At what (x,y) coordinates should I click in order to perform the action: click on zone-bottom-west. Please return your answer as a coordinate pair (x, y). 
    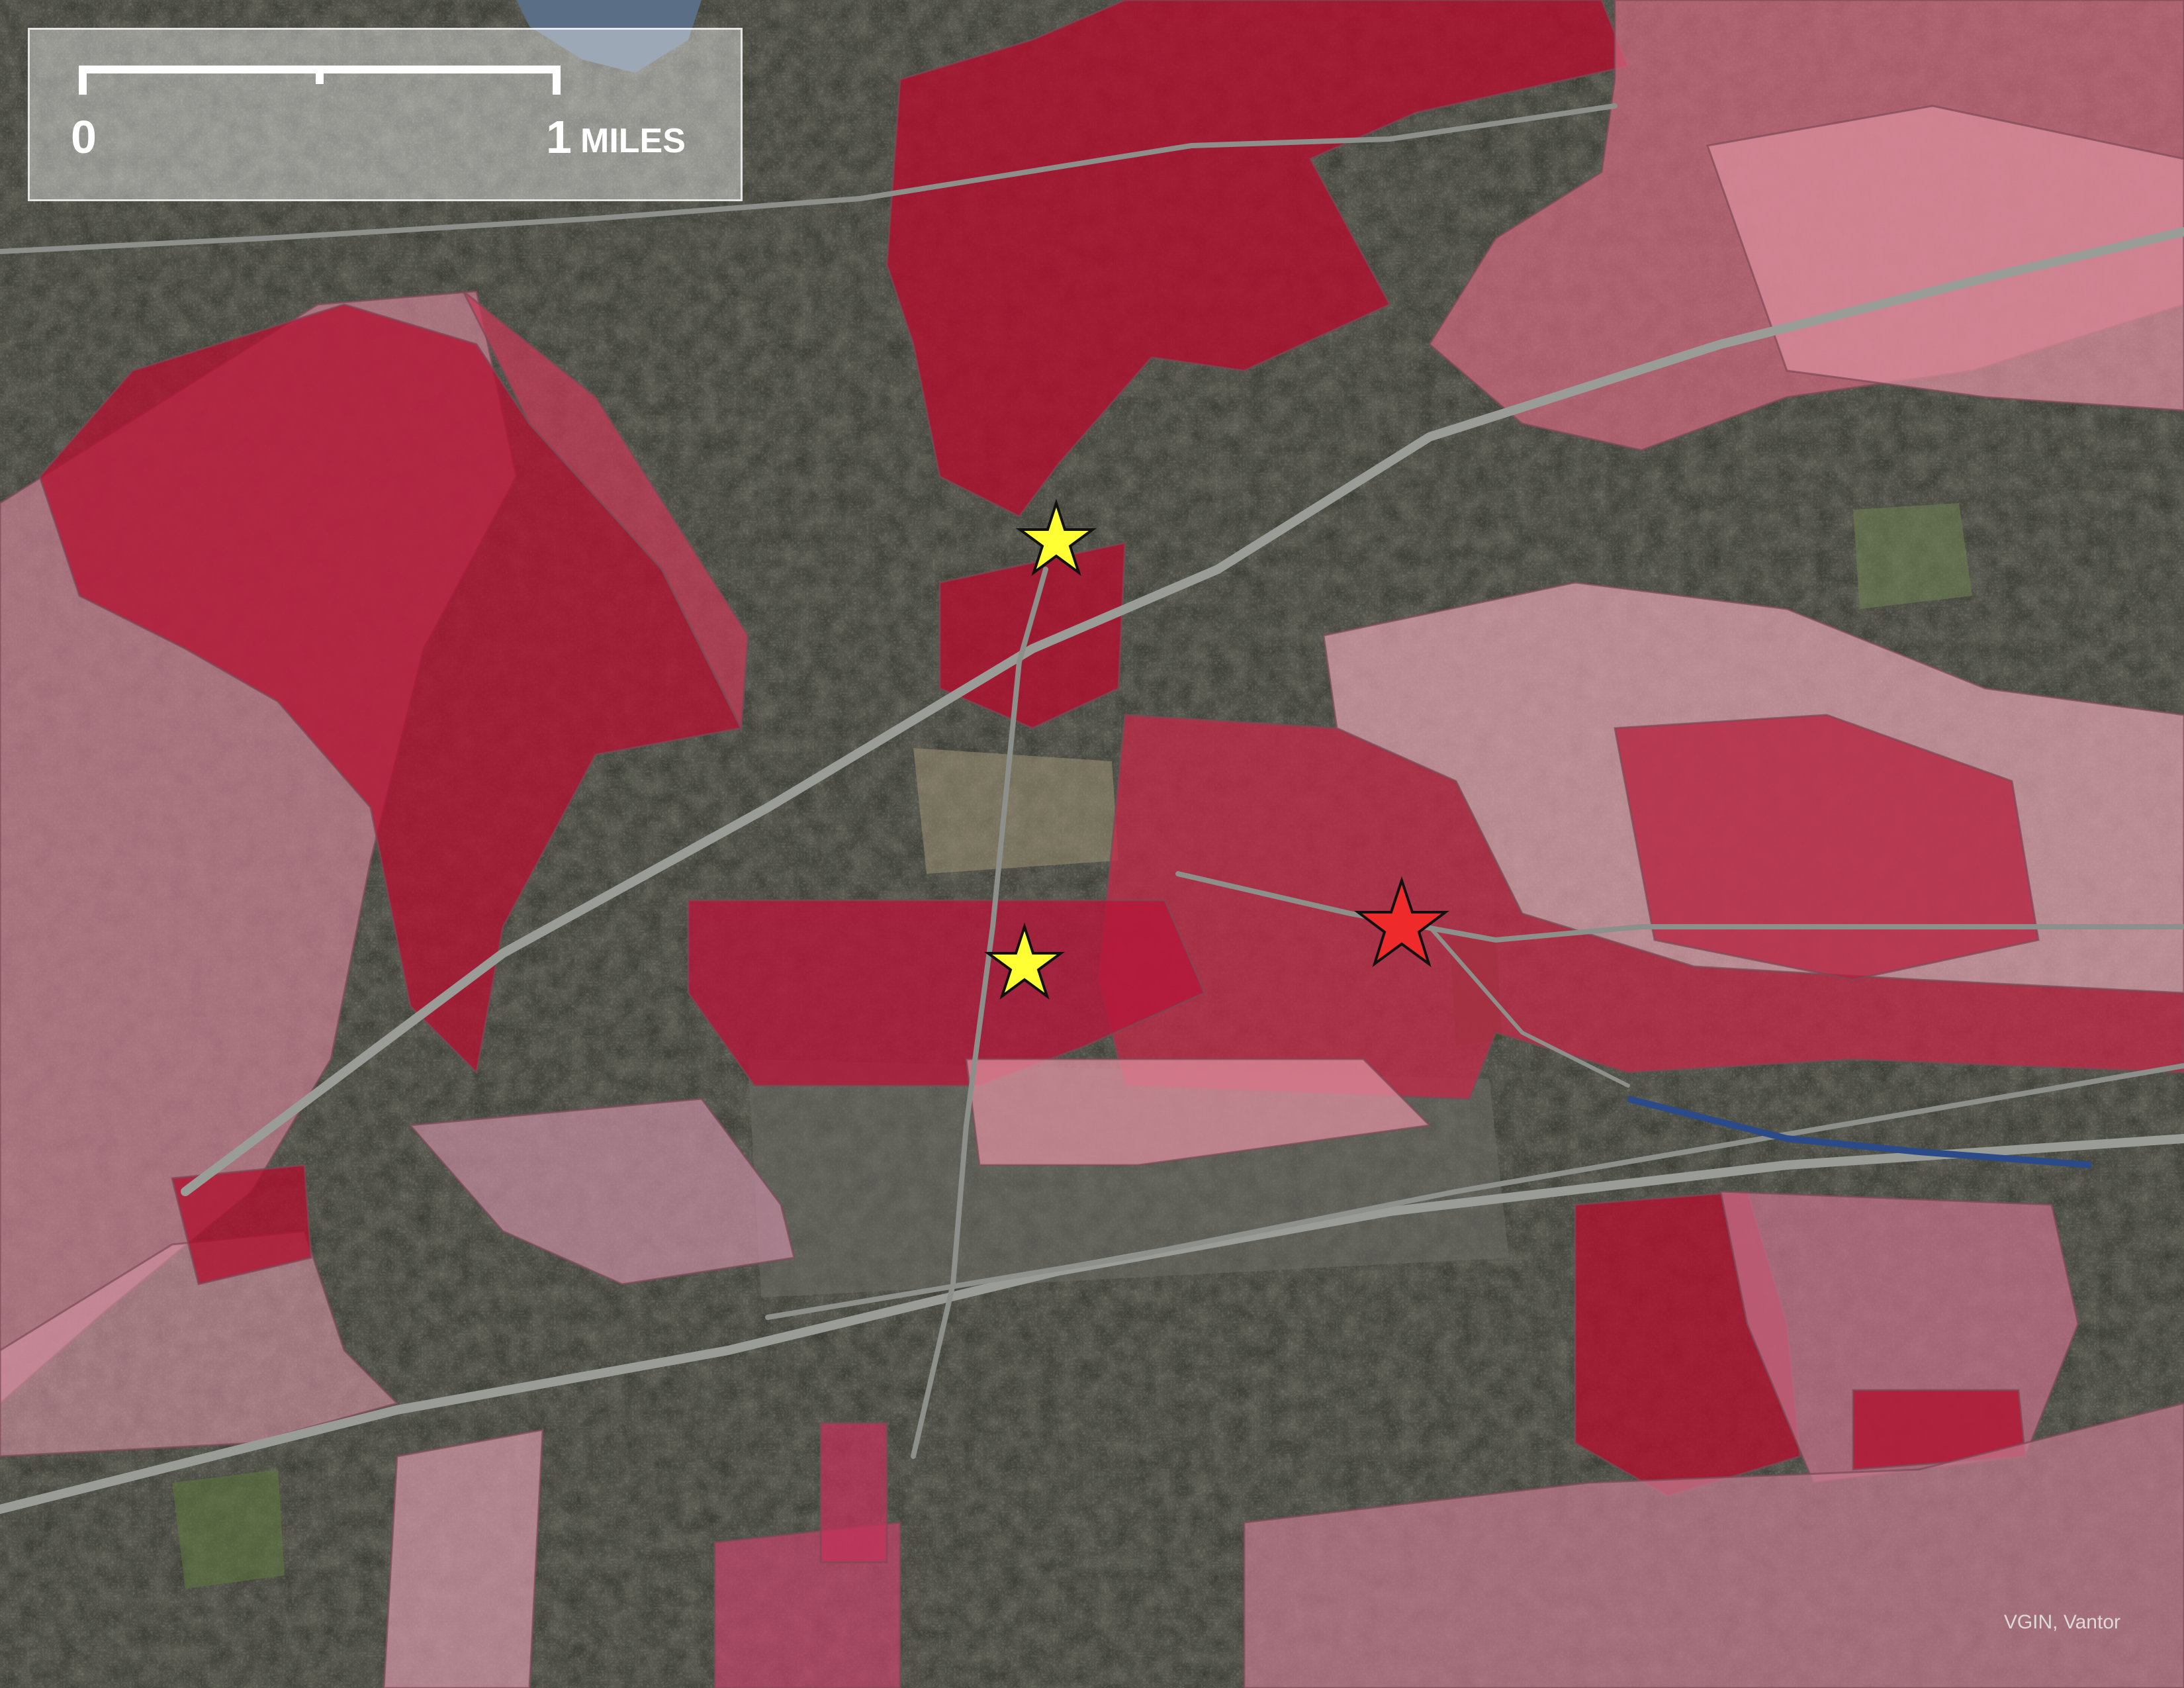
    Looking at the image, I should click on (464, 1558).